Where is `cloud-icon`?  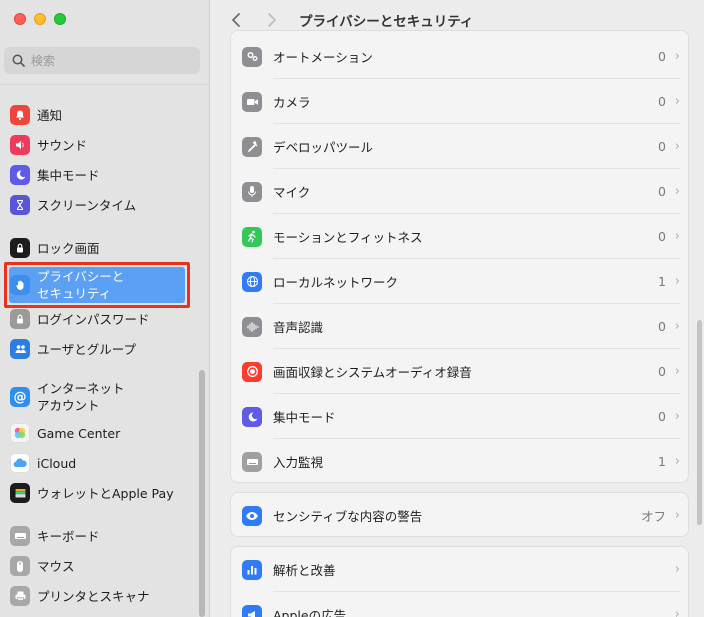 cloud-icon is located at coordinates (20, 463).